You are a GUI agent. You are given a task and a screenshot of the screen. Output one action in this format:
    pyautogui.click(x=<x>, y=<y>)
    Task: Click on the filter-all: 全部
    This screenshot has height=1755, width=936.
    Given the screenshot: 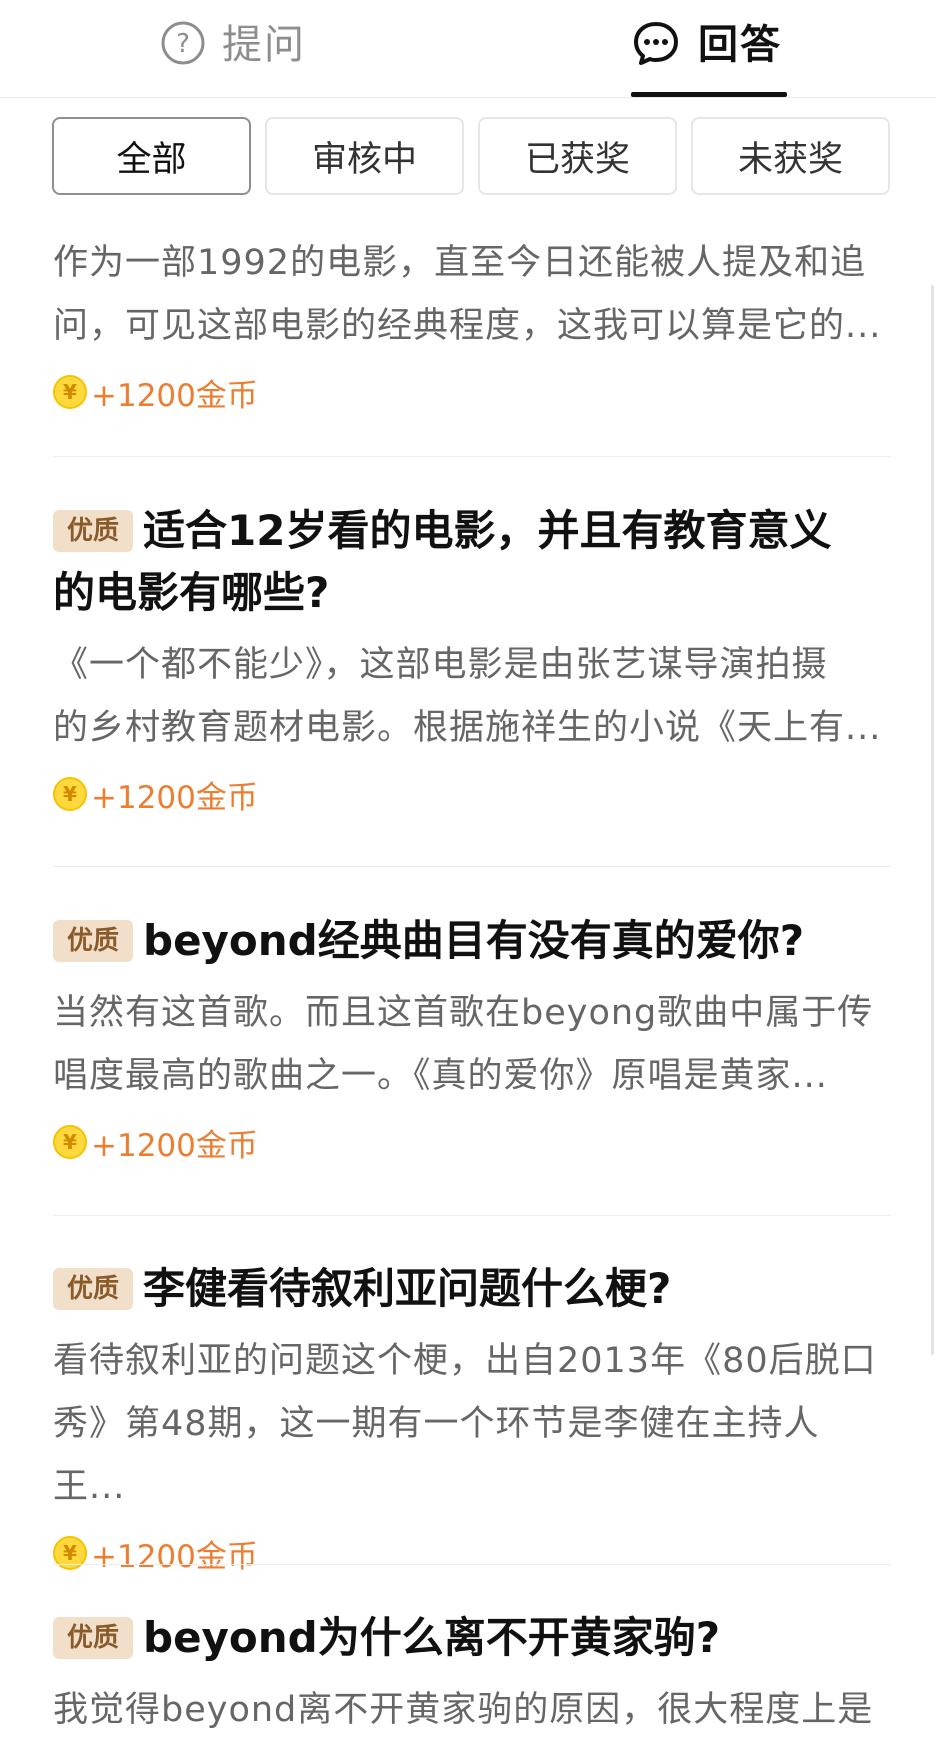 What is the action you would take?
    pyautogui.click(x=151, y=156)
    